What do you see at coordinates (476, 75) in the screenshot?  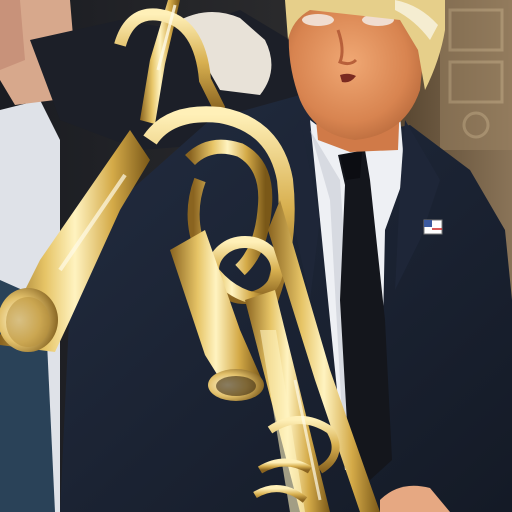 I see `ornate-wall` at bounding box center [476, 75].